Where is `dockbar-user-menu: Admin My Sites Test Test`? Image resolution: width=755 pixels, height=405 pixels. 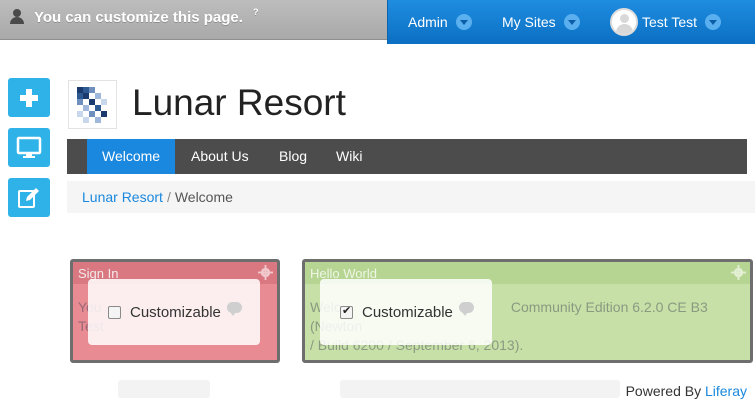
dockbar-user-menu: Admin My Sites Test Test is located at coordinates (571, 22).